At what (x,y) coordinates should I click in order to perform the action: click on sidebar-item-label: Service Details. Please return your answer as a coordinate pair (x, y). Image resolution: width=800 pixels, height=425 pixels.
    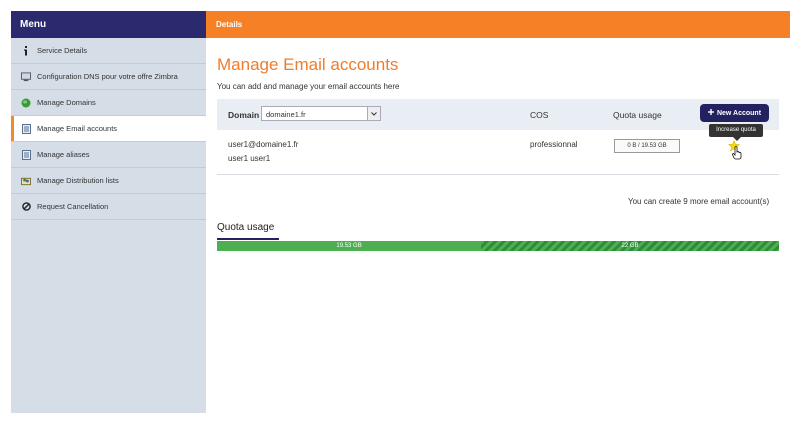
    Looking at the image, I should click on (62, 50).